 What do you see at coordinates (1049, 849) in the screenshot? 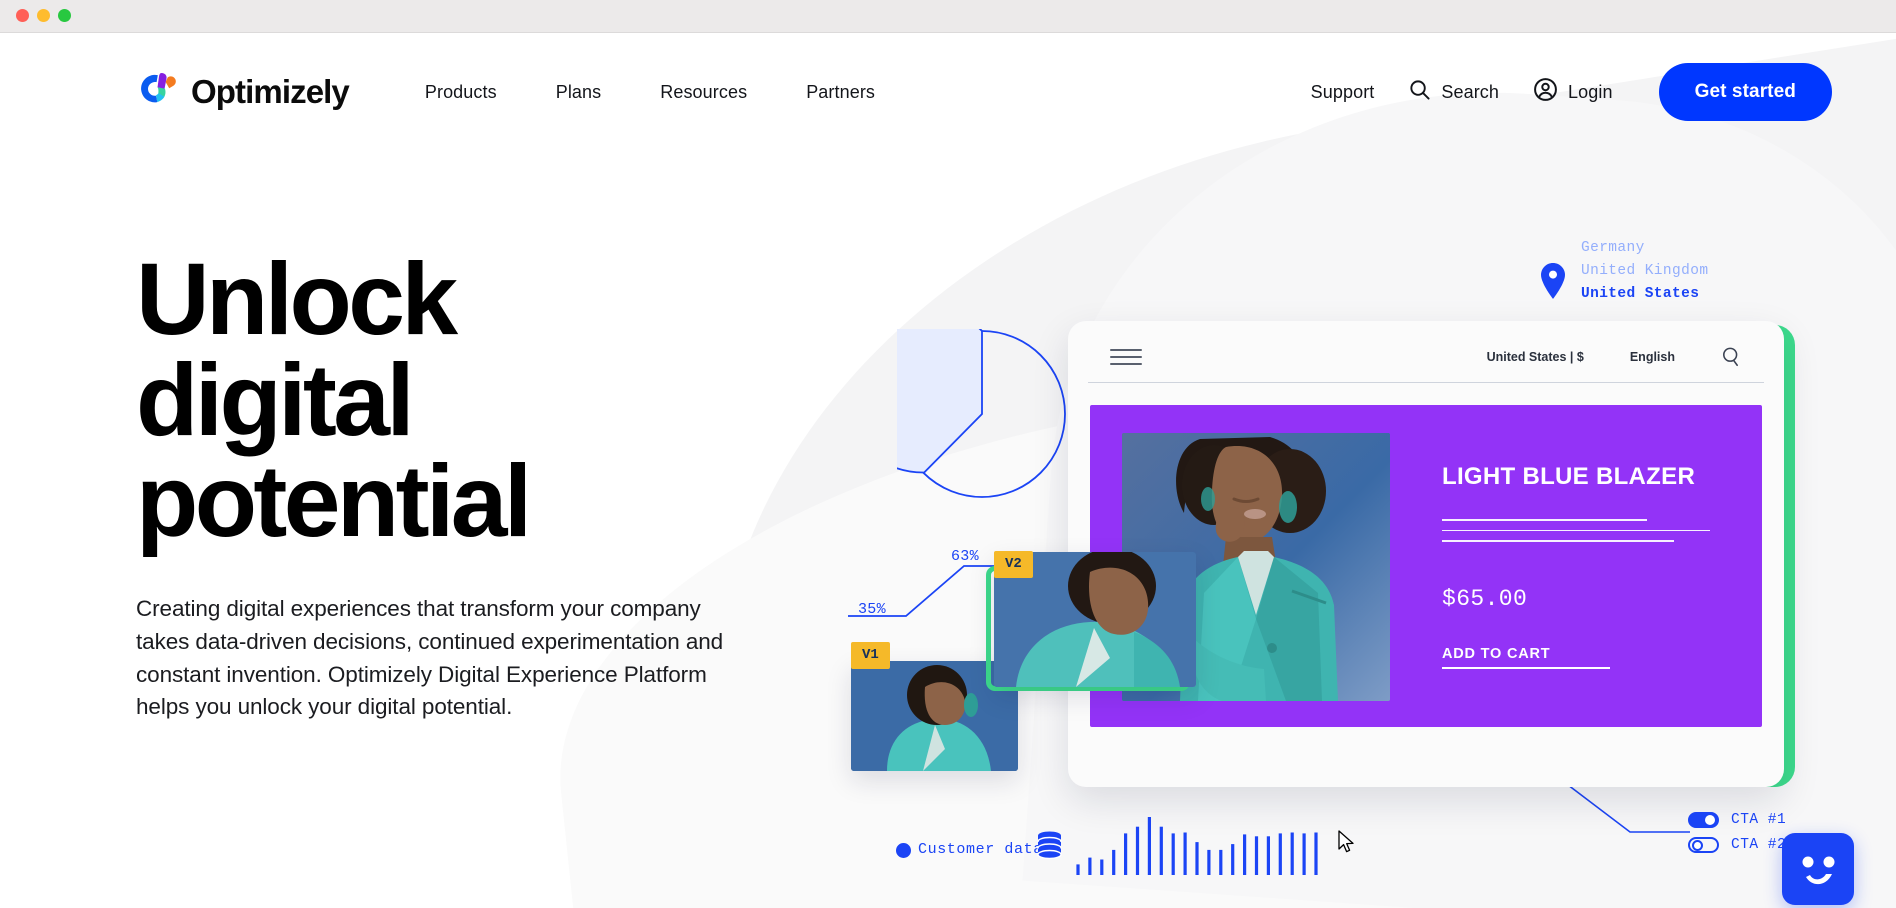
I see `database-icon` at bounding box center [1049, 849].